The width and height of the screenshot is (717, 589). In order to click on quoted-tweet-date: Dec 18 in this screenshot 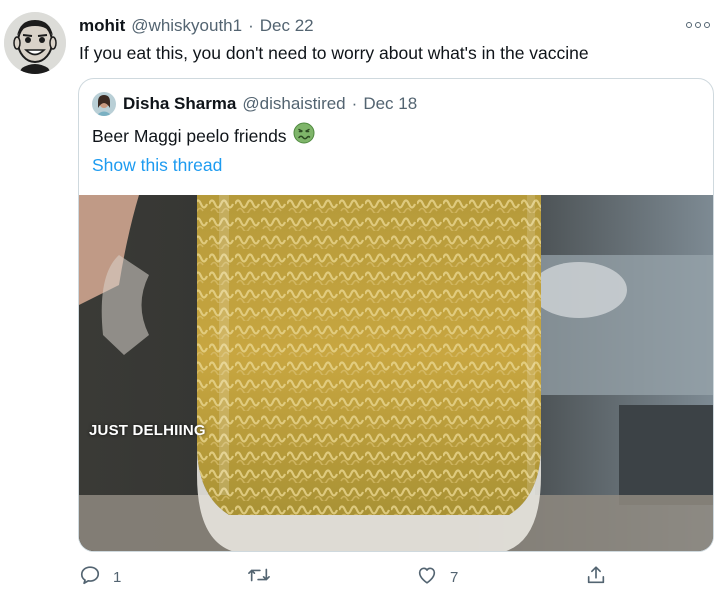, I will do `click(390, 104)`.